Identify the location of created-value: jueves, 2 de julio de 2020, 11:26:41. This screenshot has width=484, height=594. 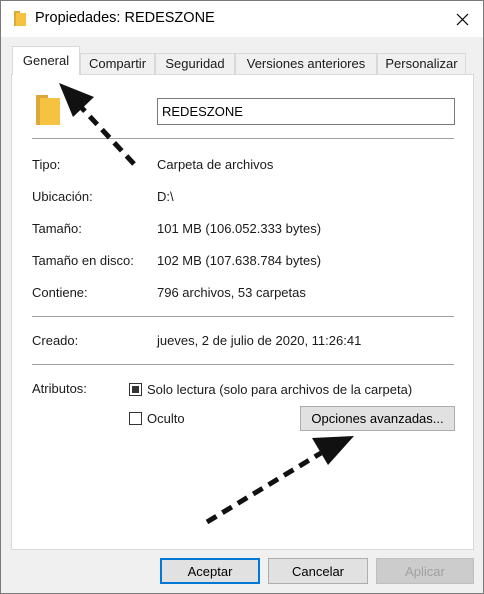
(259, 340).